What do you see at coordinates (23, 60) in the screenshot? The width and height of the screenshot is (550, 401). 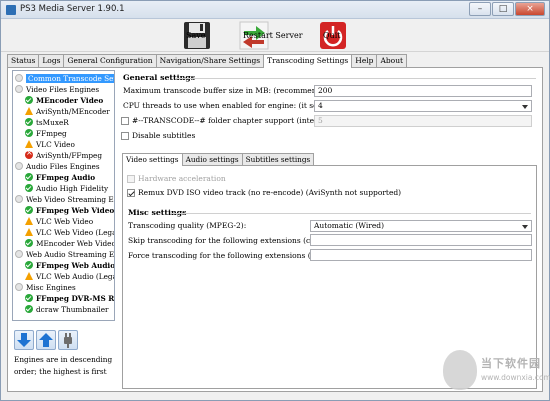 I see `tab-status: Status` at bounding box center [23, 60].